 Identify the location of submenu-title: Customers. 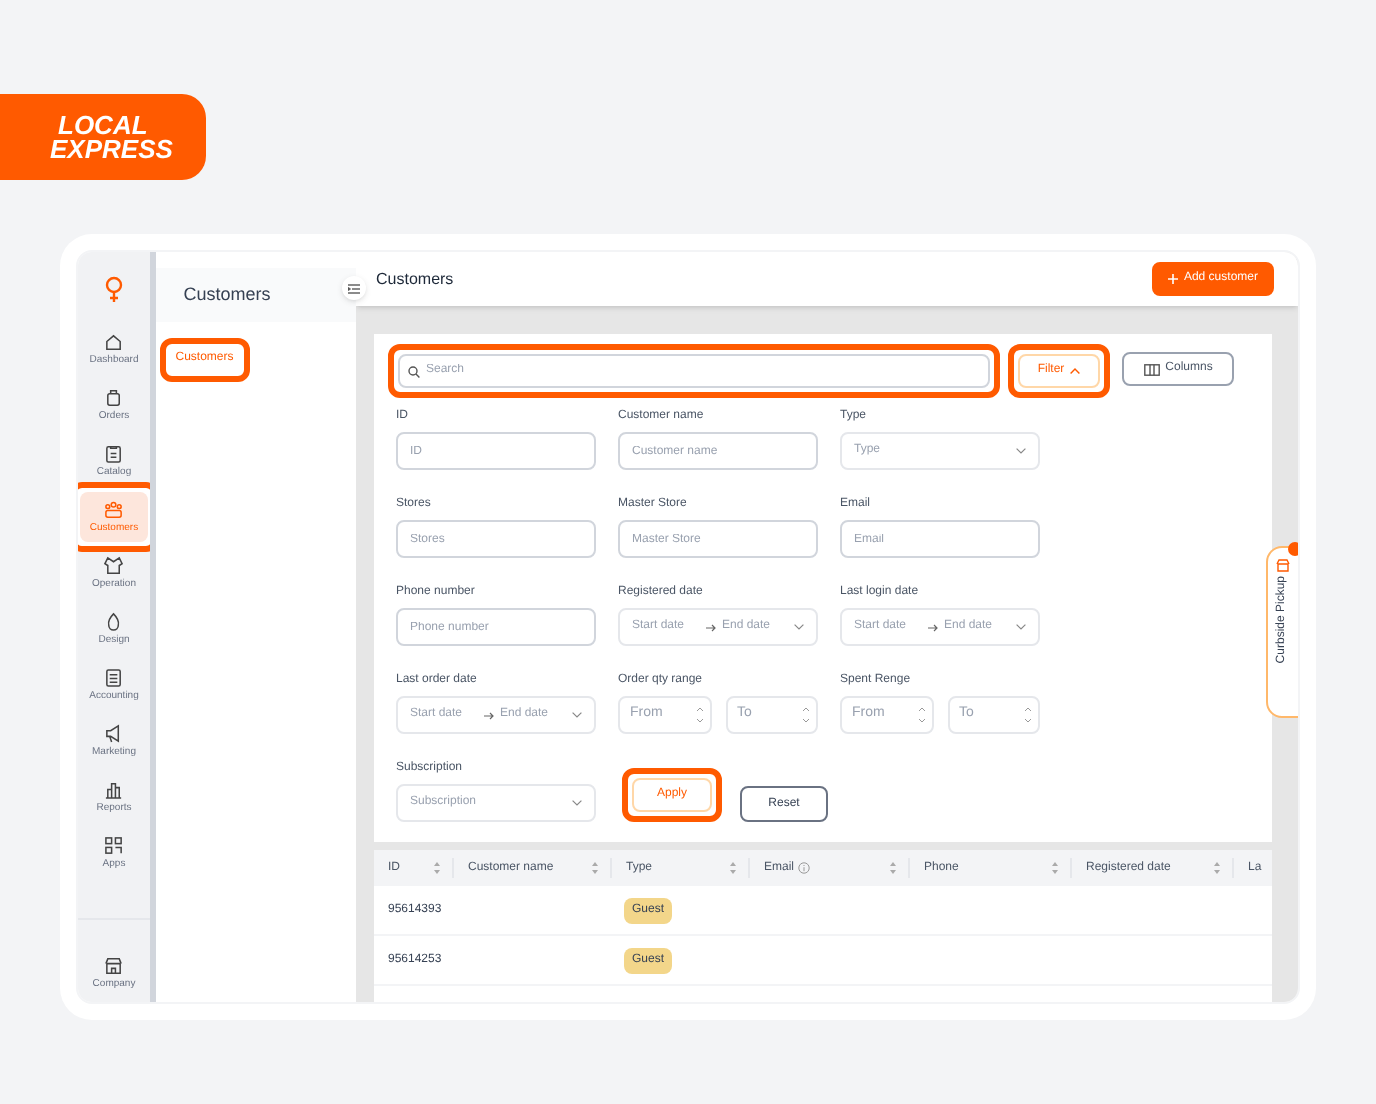
(227, 294).